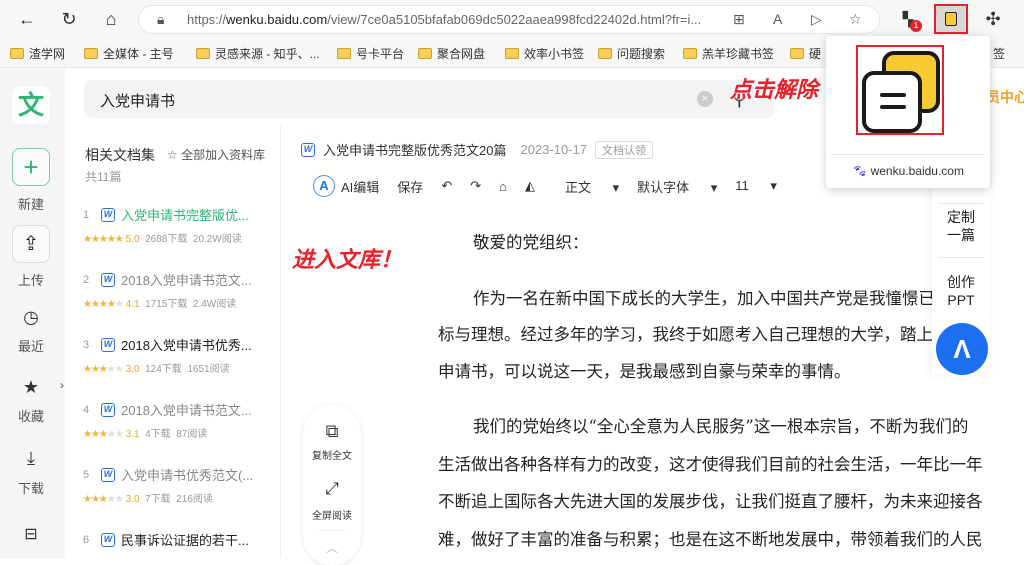  Describe the element at coordinates (756, 186) in the screenshot. I see `size-select: 11 ▾` at that location.